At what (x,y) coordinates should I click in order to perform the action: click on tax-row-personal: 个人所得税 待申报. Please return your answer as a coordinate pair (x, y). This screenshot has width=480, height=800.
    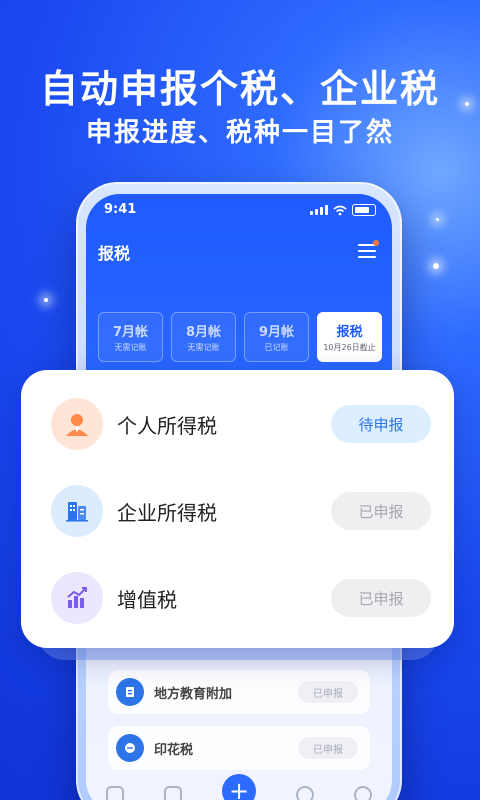
    Looking at the image, I should click on (241, 424).